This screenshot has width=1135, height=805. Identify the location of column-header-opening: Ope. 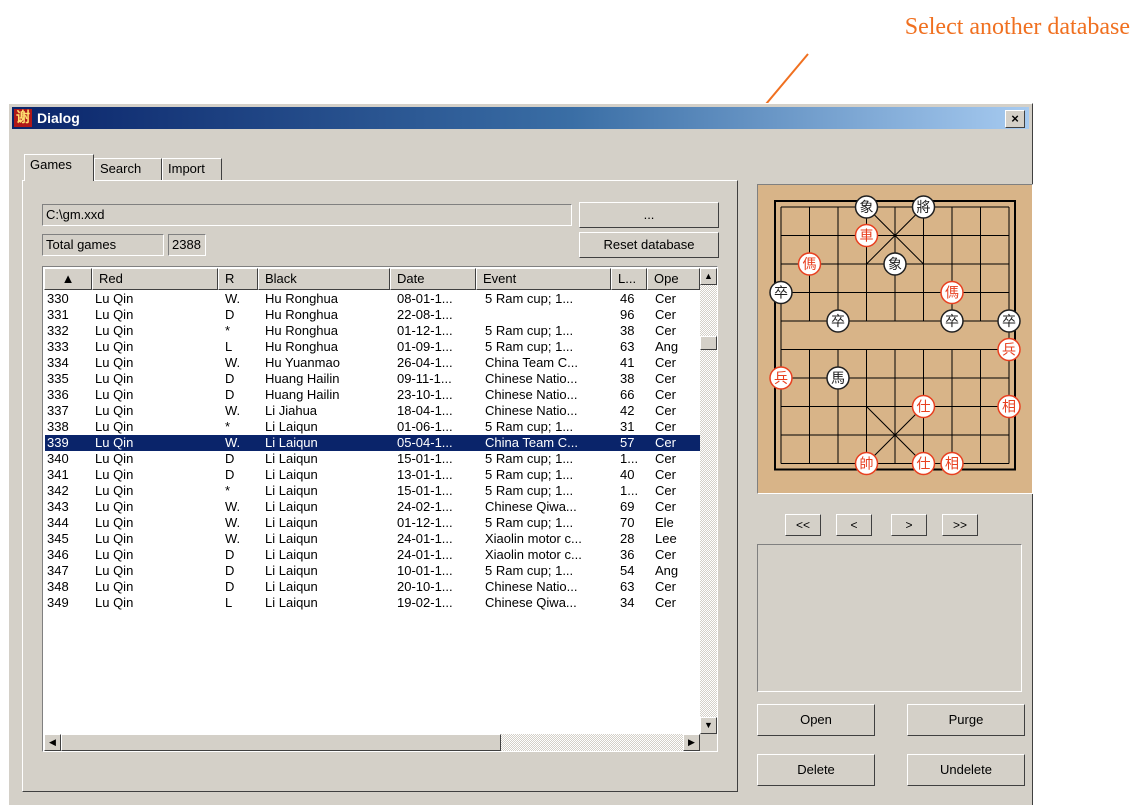
(673, 279).